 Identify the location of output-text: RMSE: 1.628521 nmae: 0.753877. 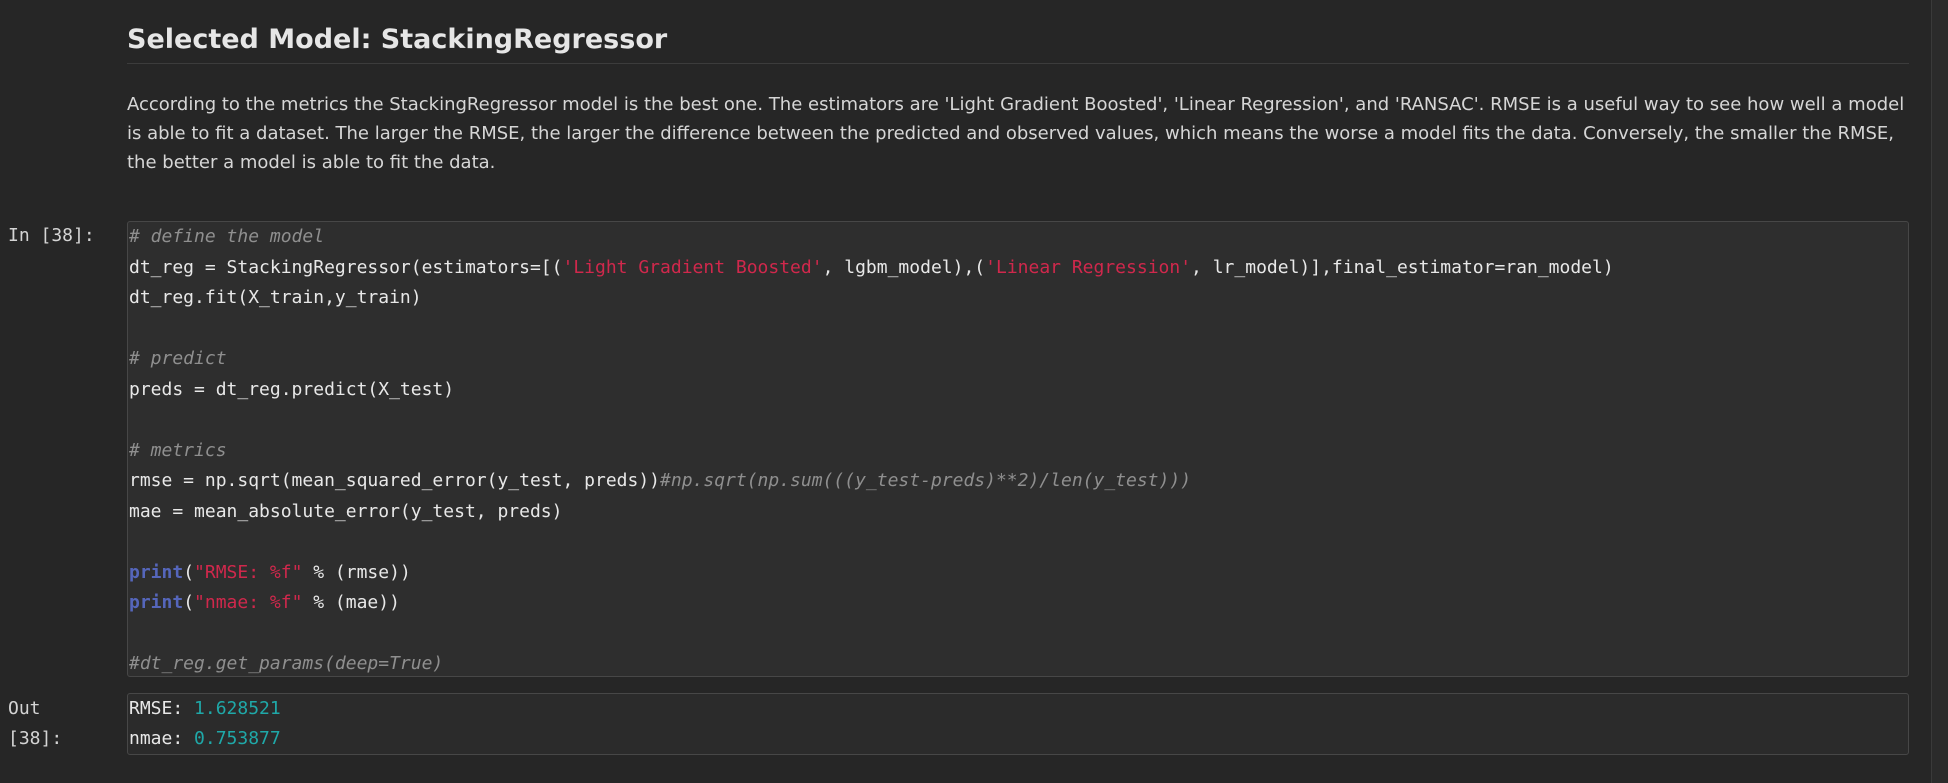
(1018, 724).